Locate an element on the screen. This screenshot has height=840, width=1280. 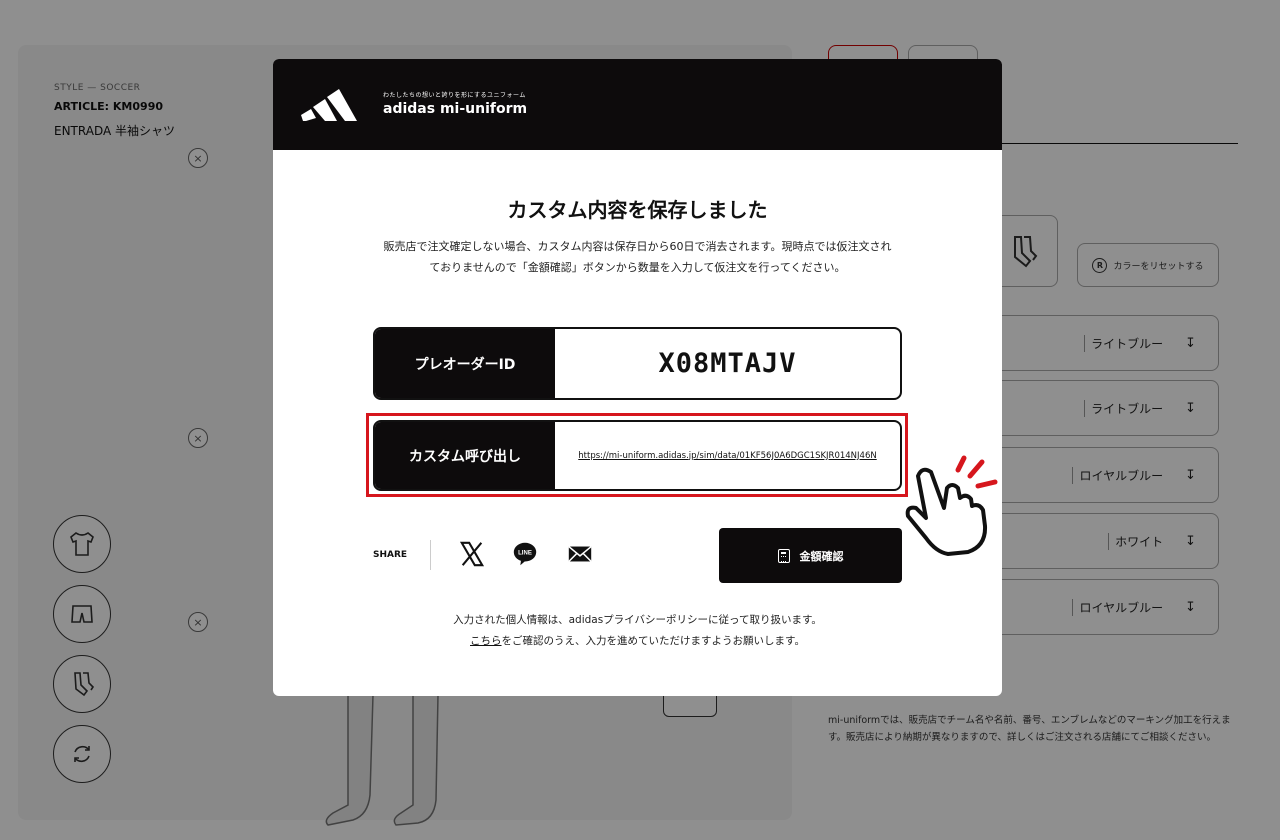
line-icon: LINE is located at coordinates (525, 554).